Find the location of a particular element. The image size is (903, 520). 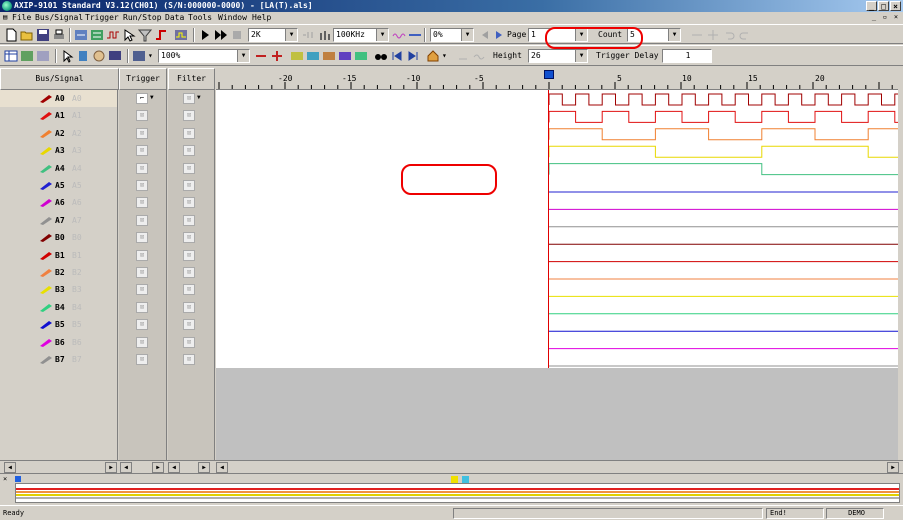

line-icon is located at coordinates (415, 35).